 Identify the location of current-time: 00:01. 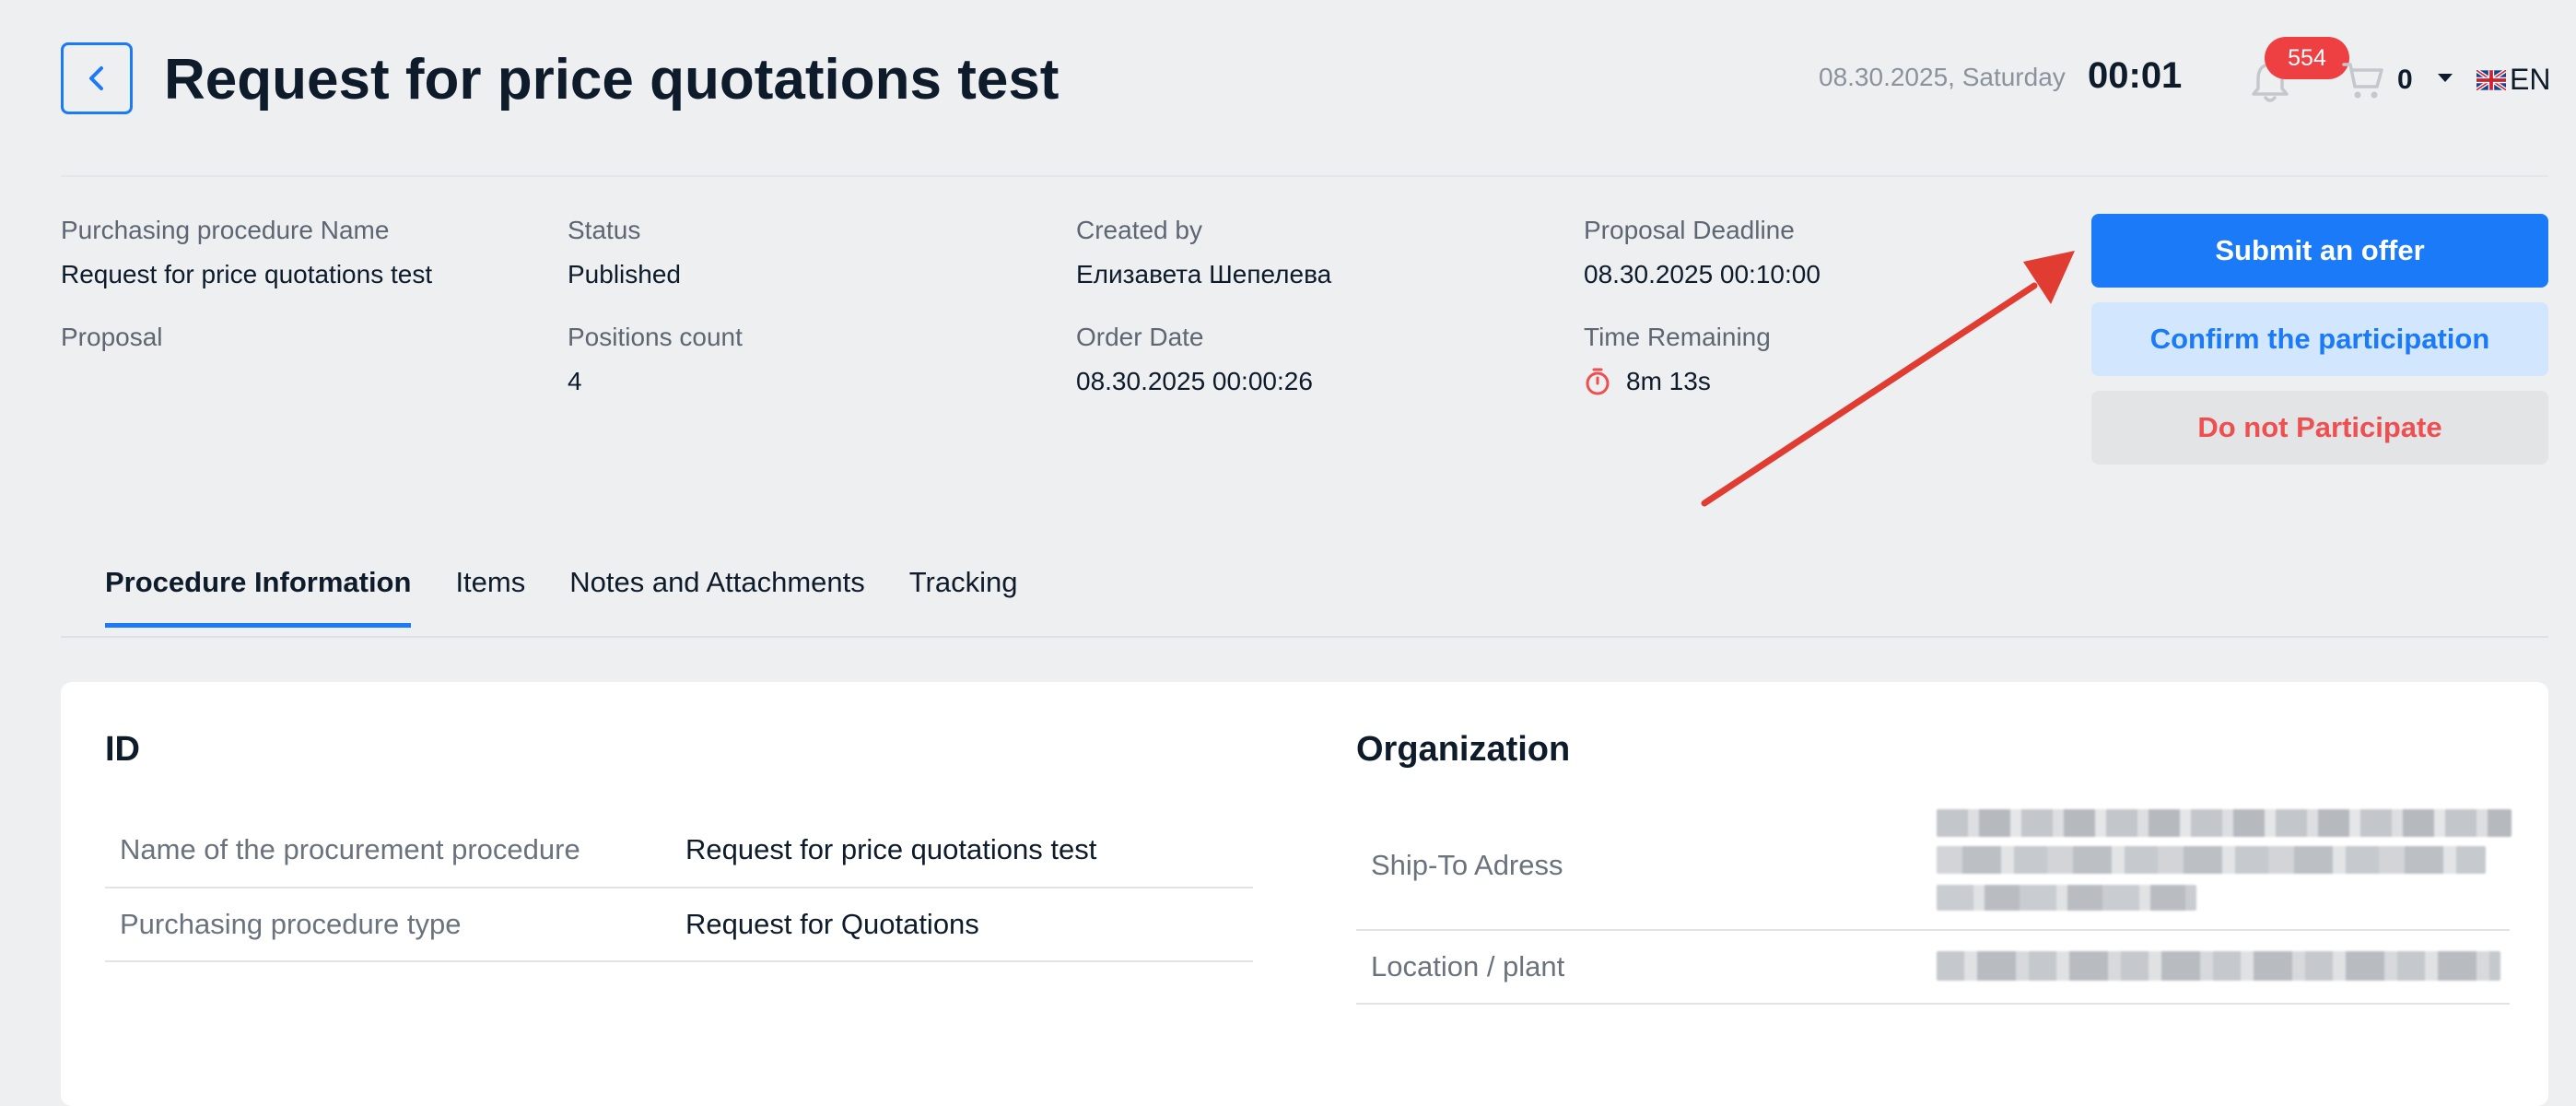
(2135, 75).